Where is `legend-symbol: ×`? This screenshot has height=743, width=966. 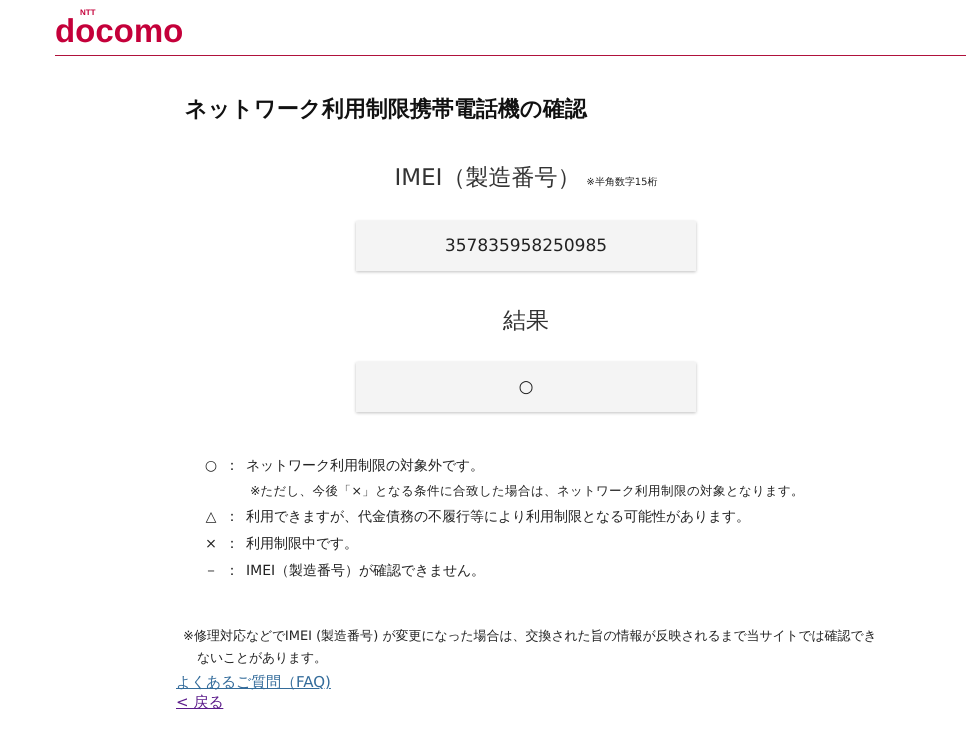 legend-symbol: × is located at coordinates (211, 544).